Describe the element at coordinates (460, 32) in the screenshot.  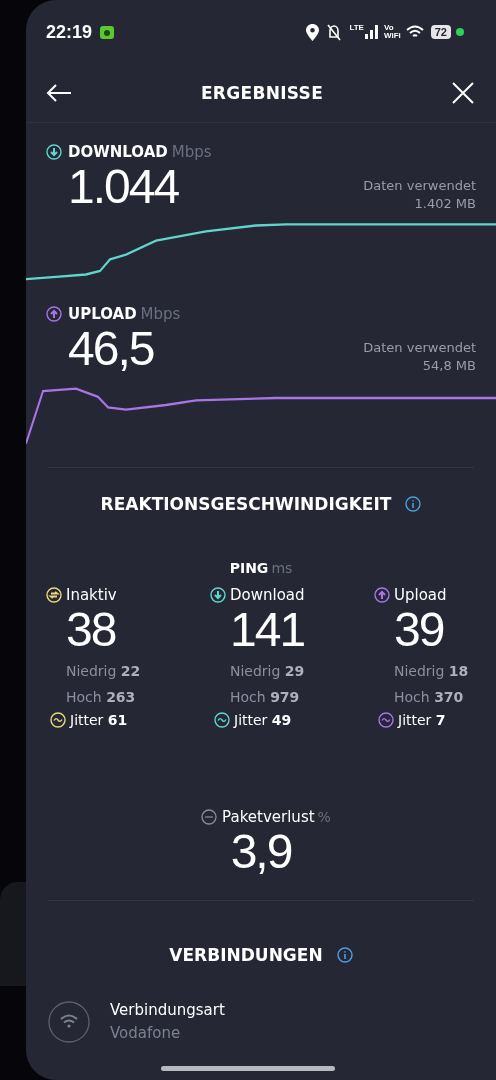
I see `status-dot-icon` at that location.